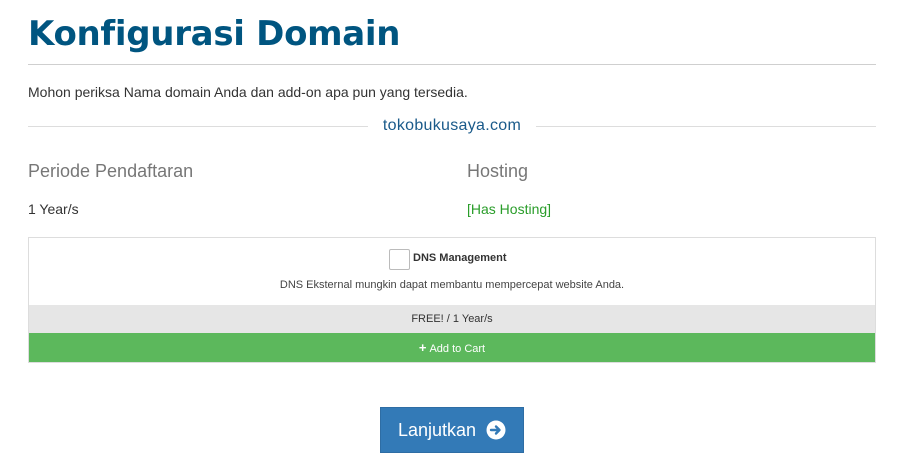  I want to click on add-to-cart-button: + Add to Cart, so click(452, 347).